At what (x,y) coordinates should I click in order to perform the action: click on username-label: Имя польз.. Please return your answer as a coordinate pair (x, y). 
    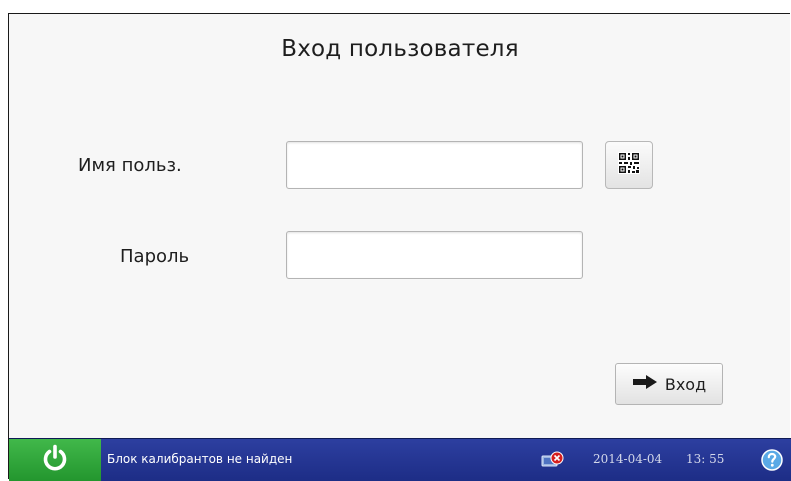
    Looking at the image, I should click on (130, 165).